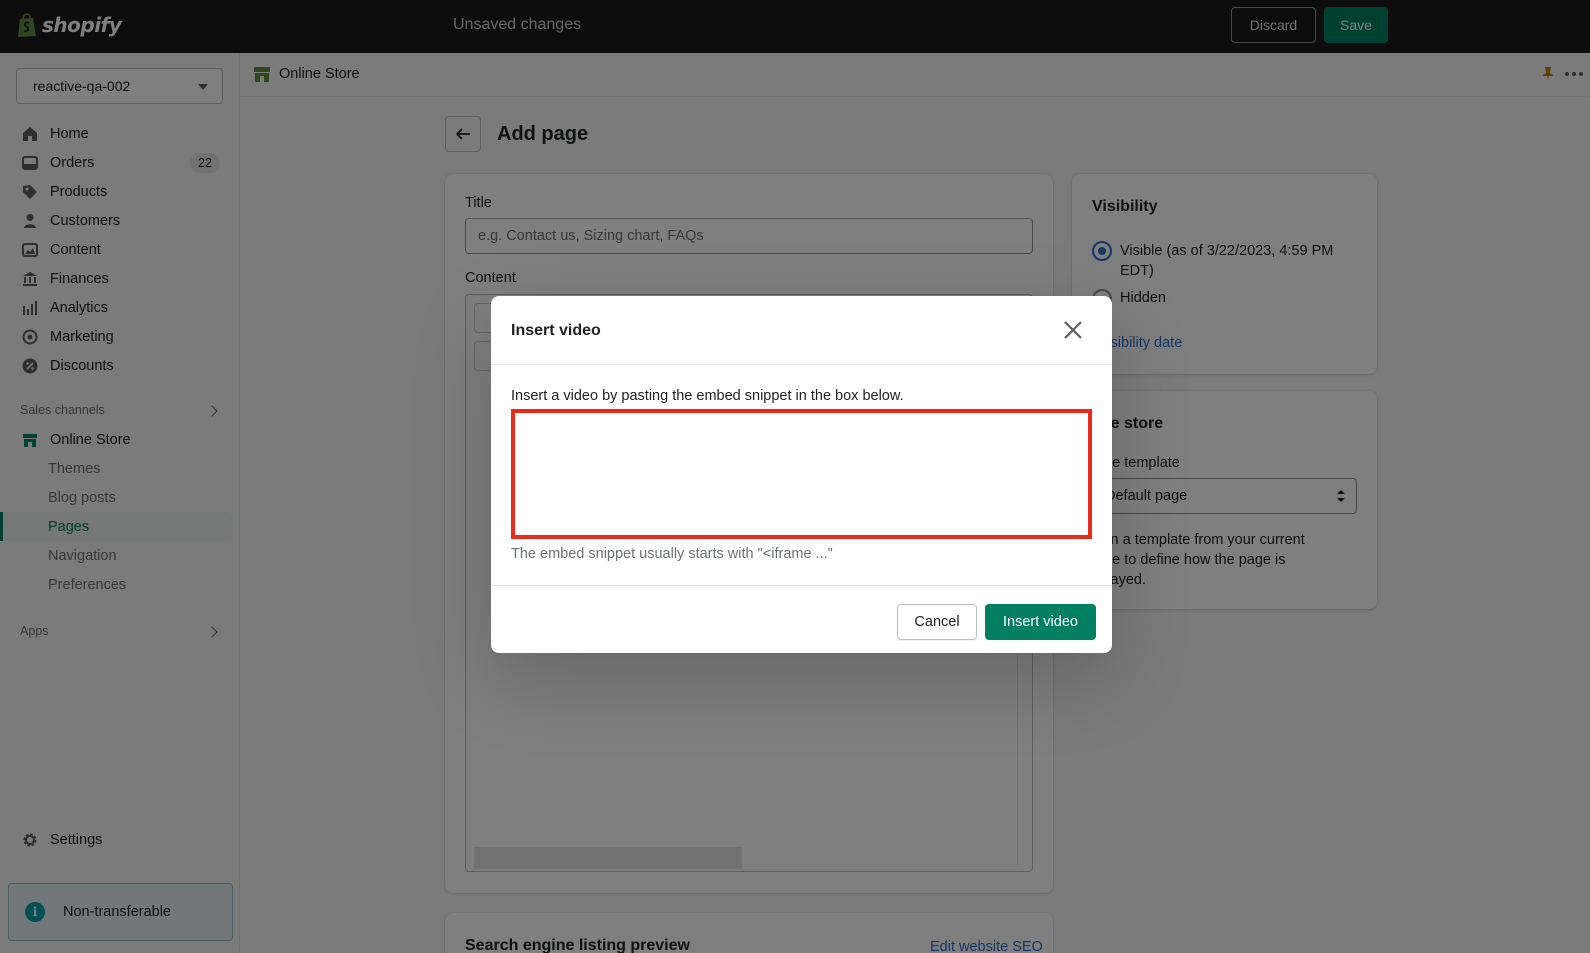 Image resolution: width=1590 pixels, height=953 pixels. Describe the element at coordinates (1073, 330) in the screenshot. I see `close-icon` at that location.